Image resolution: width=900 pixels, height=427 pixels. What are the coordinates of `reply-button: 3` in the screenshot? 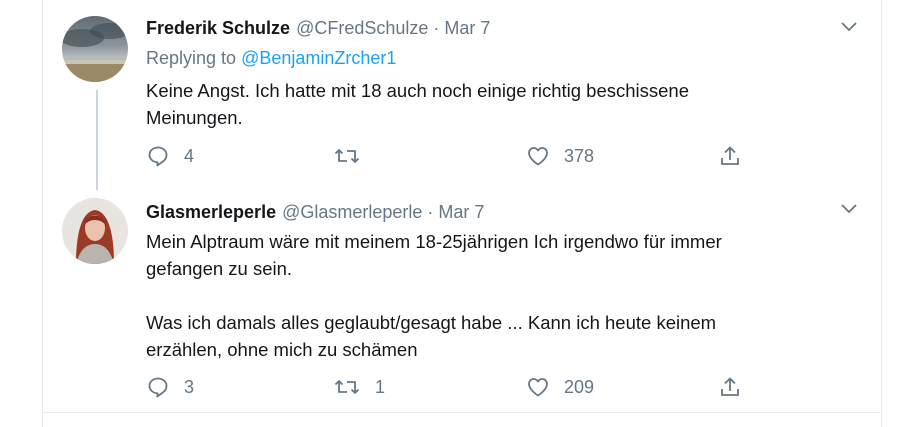 It's located at (170, 387).